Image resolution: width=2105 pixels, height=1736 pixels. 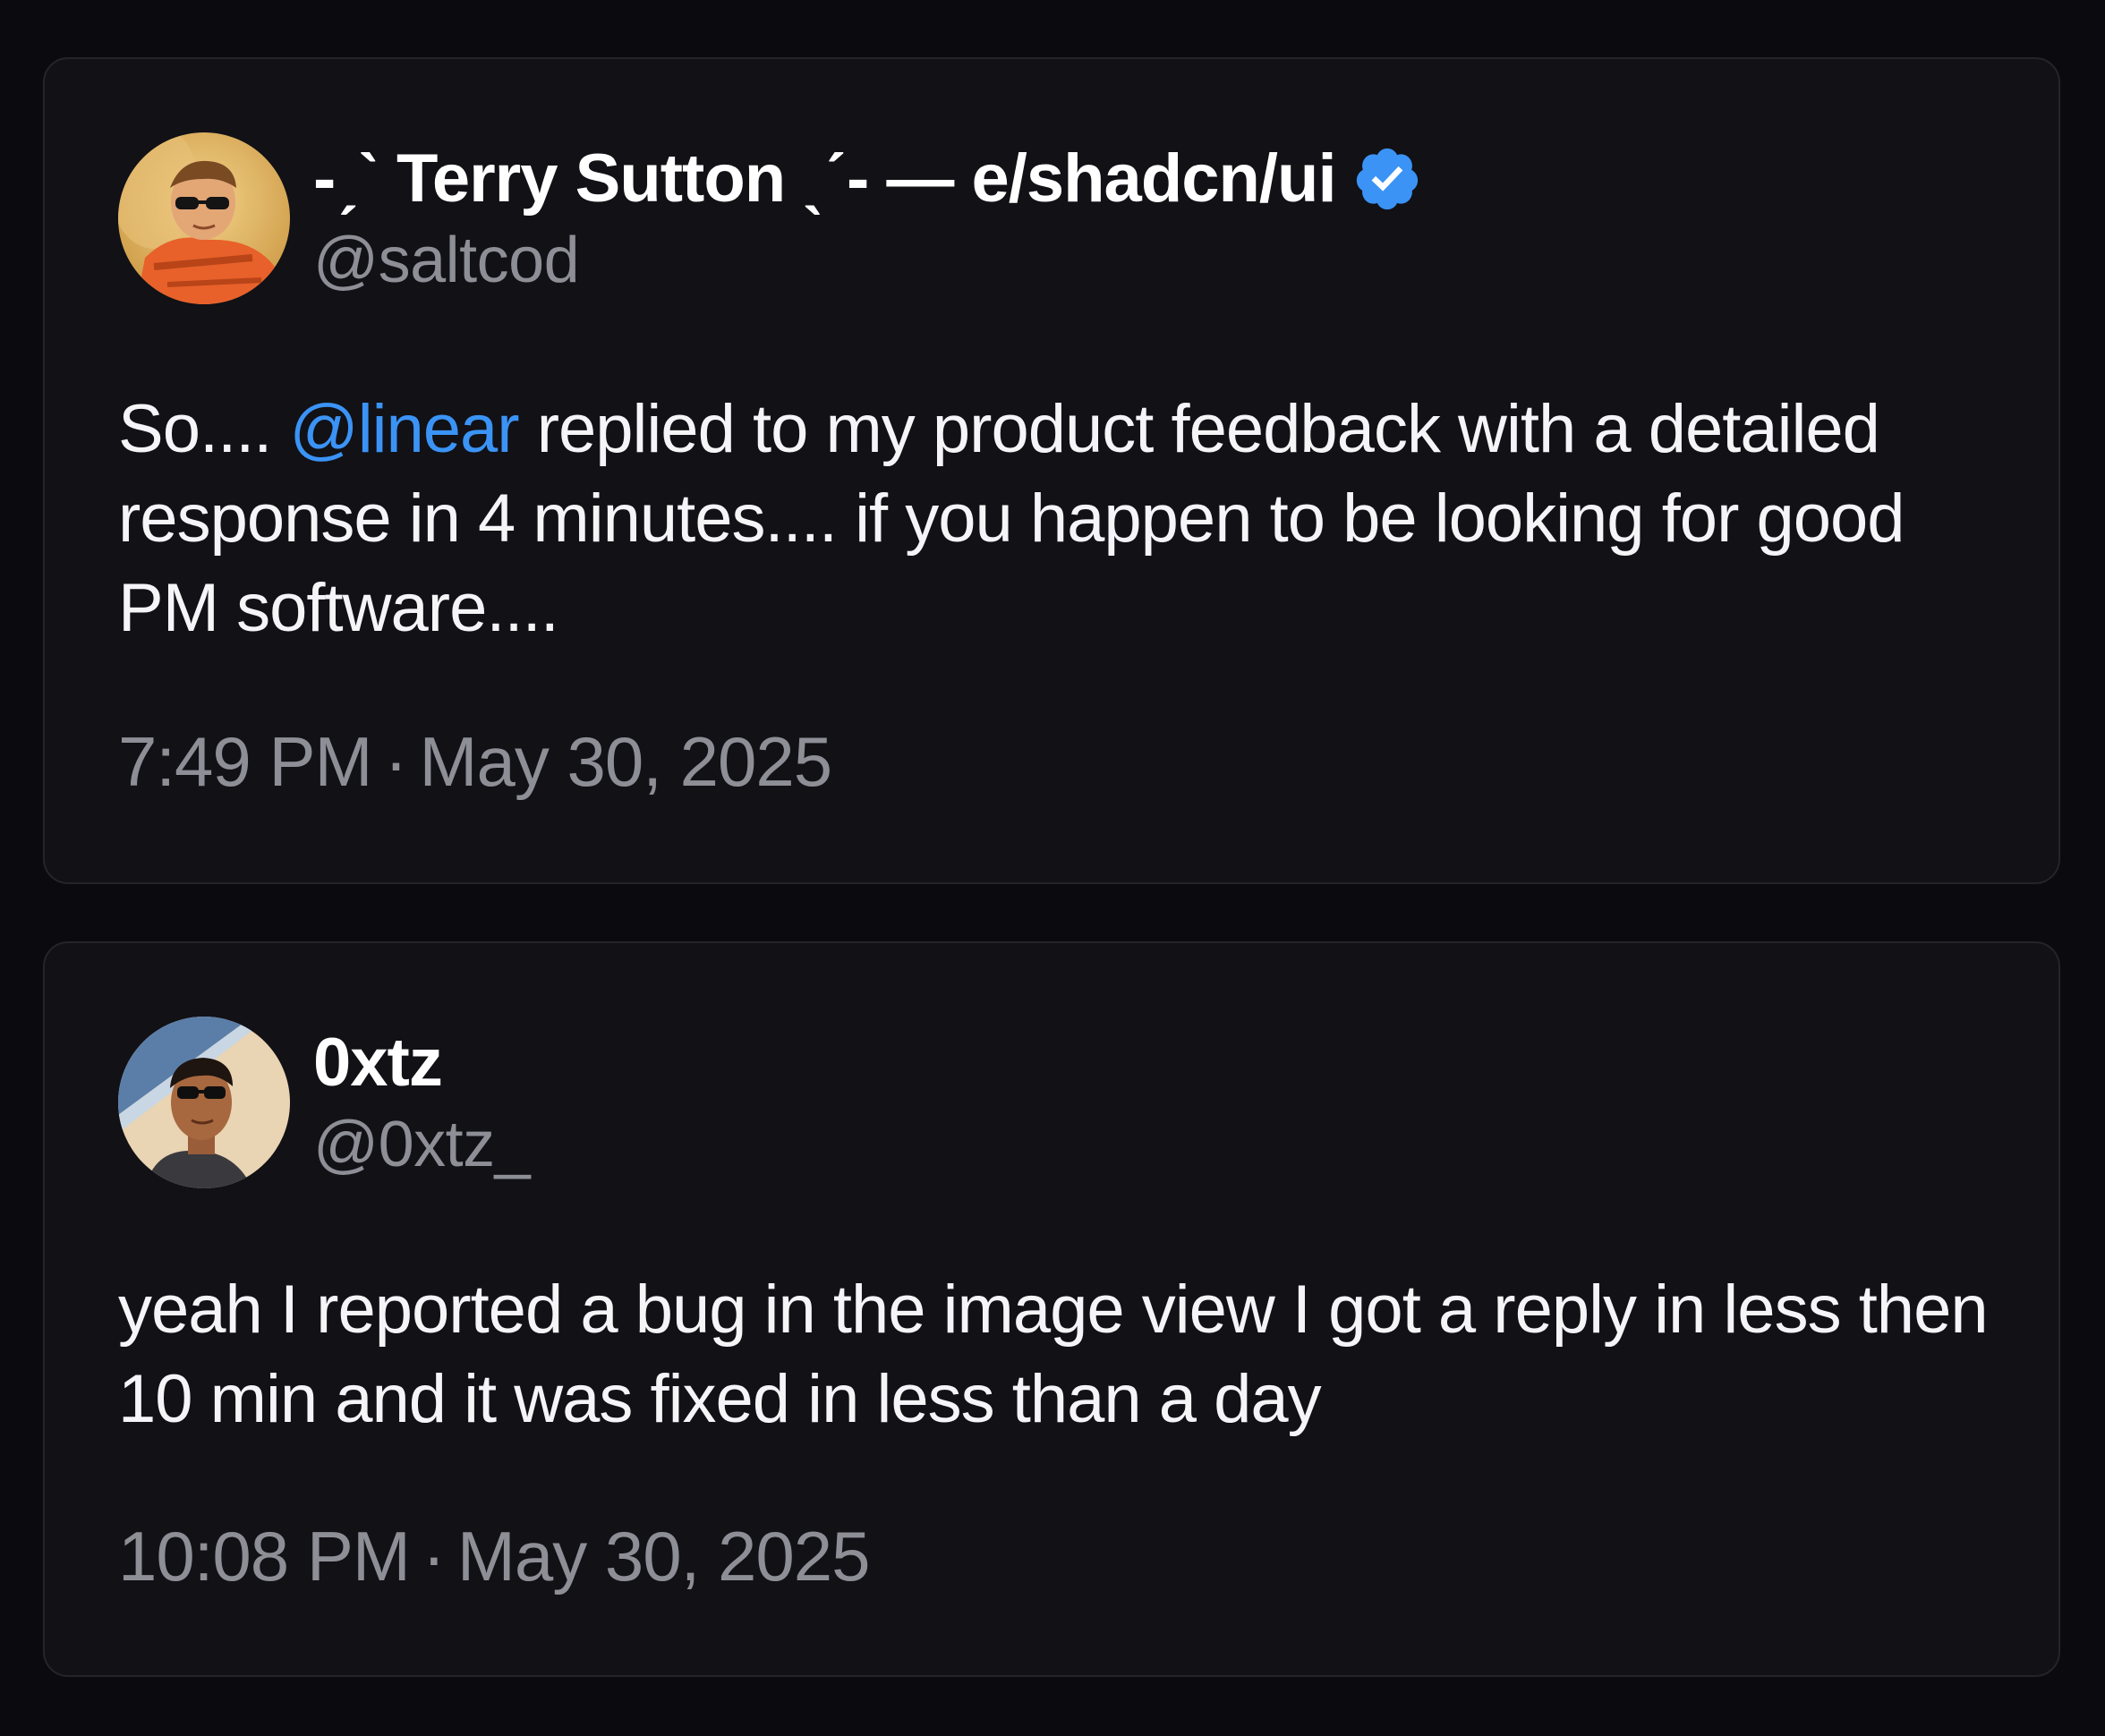 I want to click on tweet-timestamp: 7:49 PM · May 30, 2025, so click(x=475, y=762).